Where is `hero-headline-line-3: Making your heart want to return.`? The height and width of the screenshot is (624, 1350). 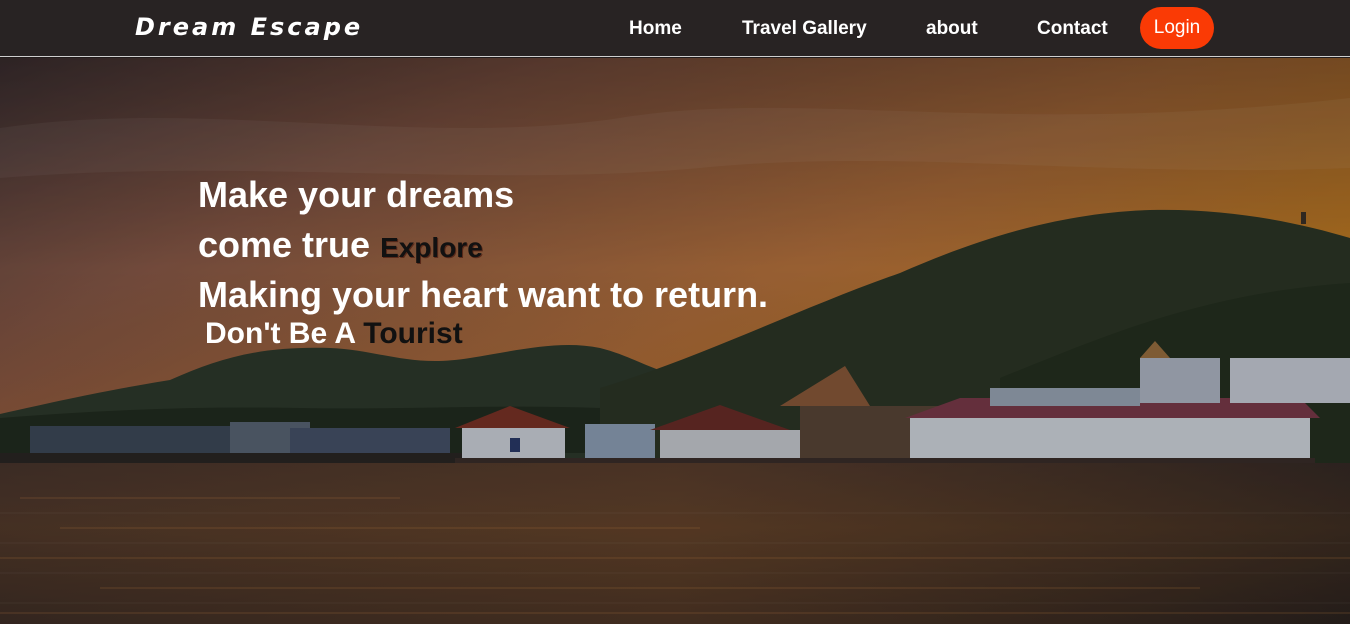 hero-headline-line-3: Making your heart want to return. is located at coordinates (483, 294).